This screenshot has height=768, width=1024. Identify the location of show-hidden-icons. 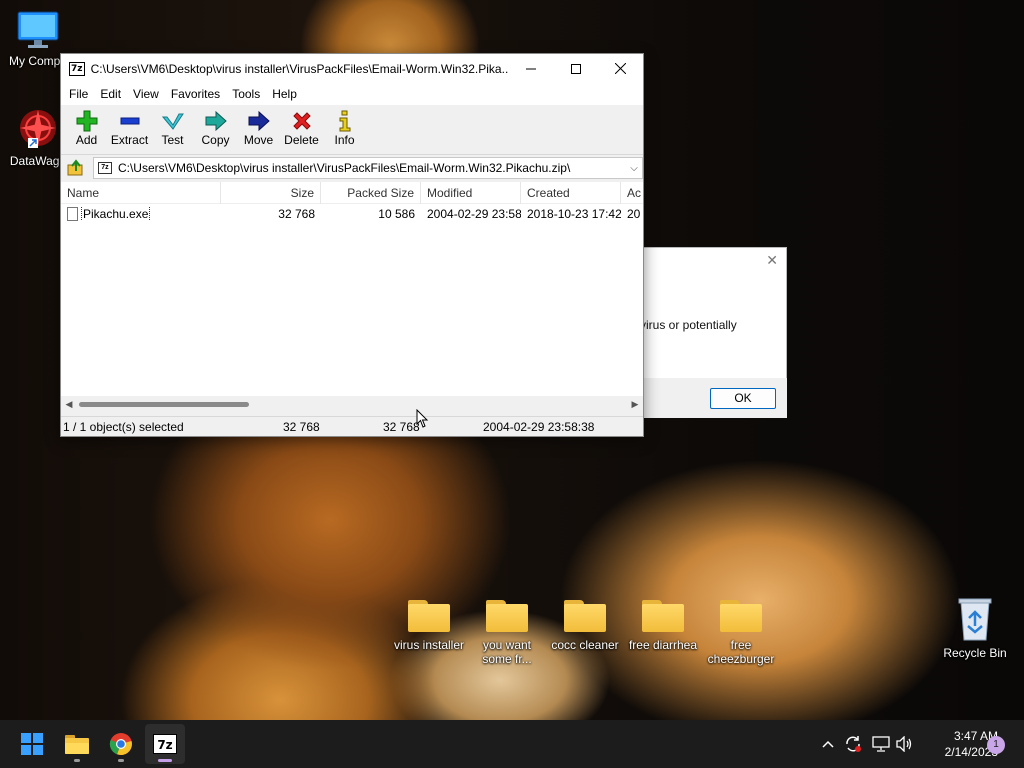
(828, 744).